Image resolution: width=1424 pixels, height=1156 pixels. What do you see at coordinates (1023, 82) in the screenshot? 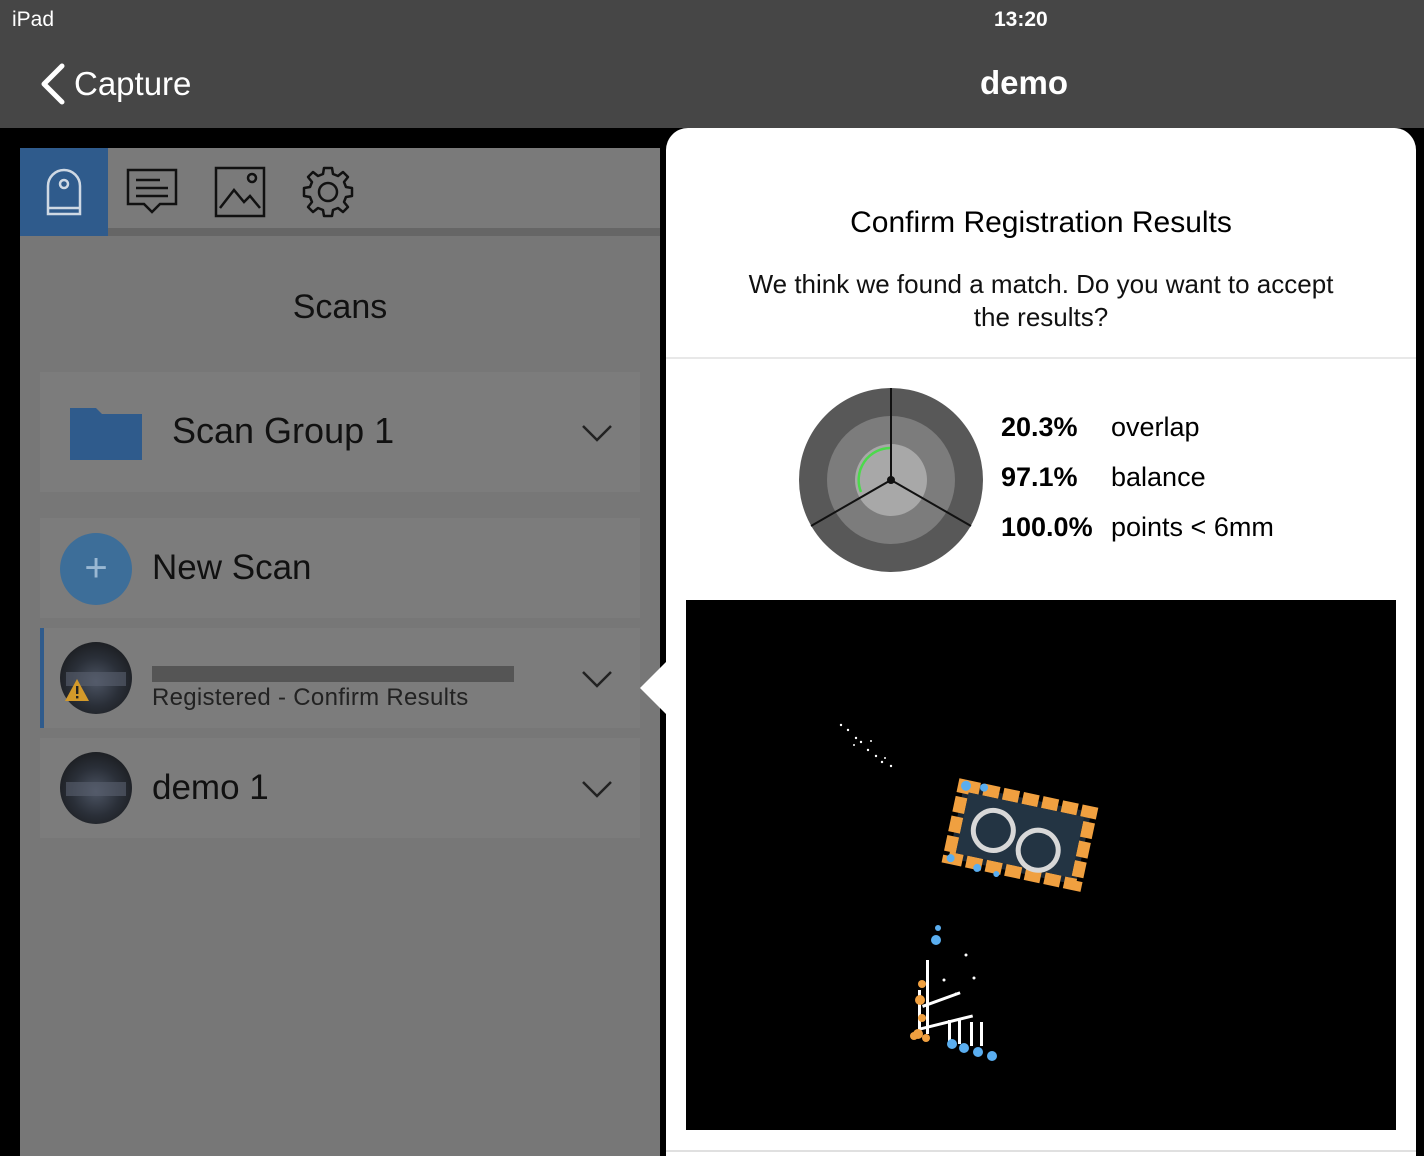
I see `page-title: demo` at bounding box center [1023, 82].